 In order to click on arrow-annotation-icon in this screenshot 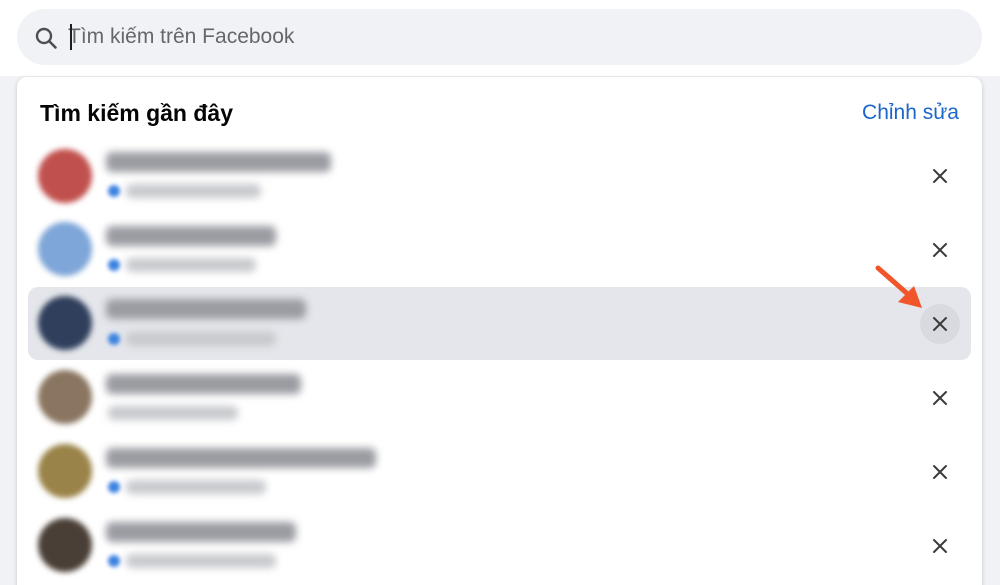, I will do `click(898, 286)`.